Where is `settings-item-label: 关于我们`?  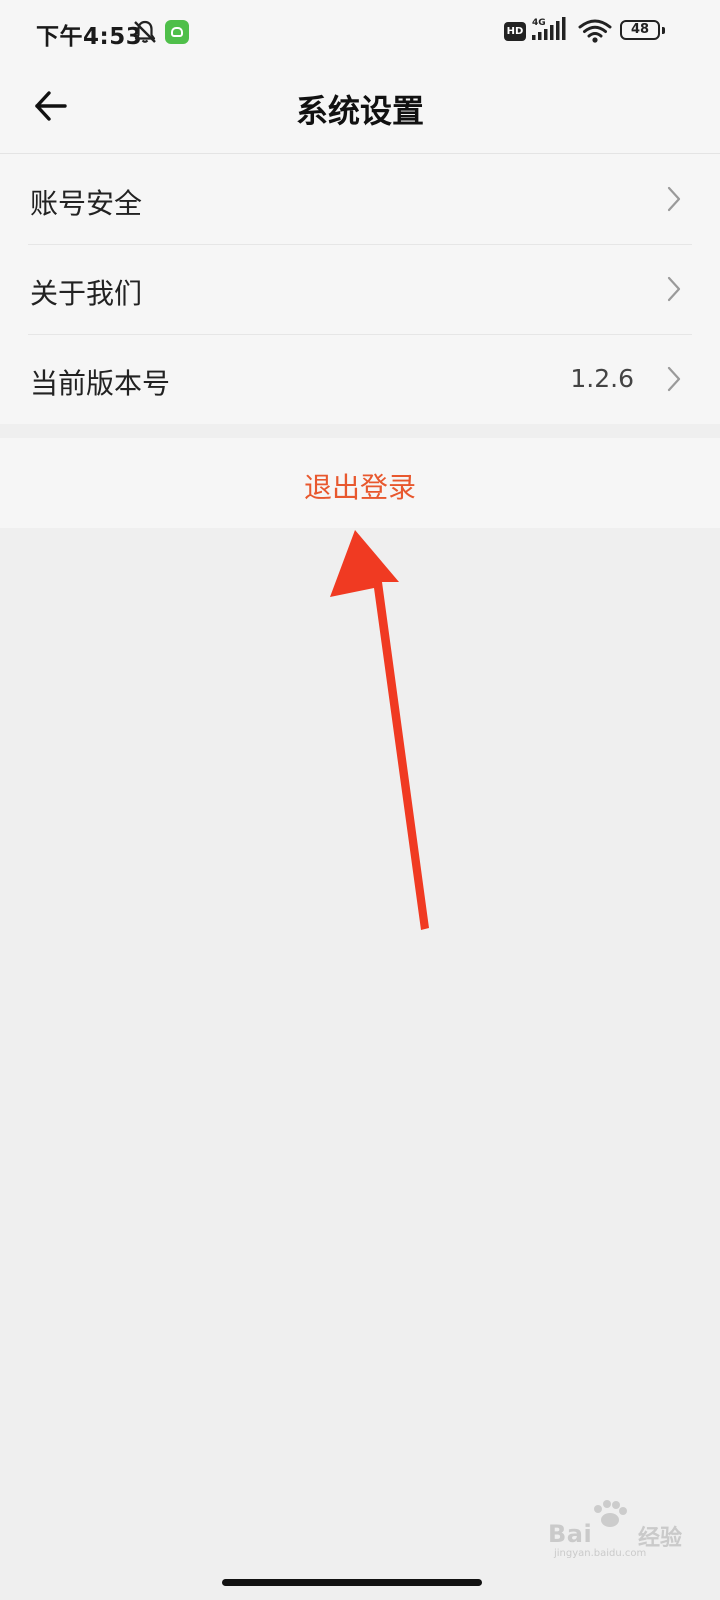 settings-item-label: 关于我们 is located at coordinates (86, 293).